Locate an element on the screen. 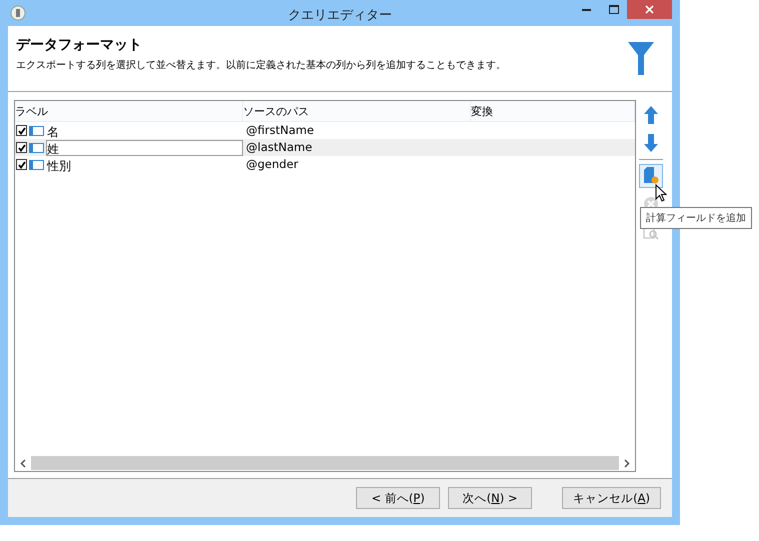 This screenshot has height=541, width=759. maximize-icon is located at coordinates (613, 9).